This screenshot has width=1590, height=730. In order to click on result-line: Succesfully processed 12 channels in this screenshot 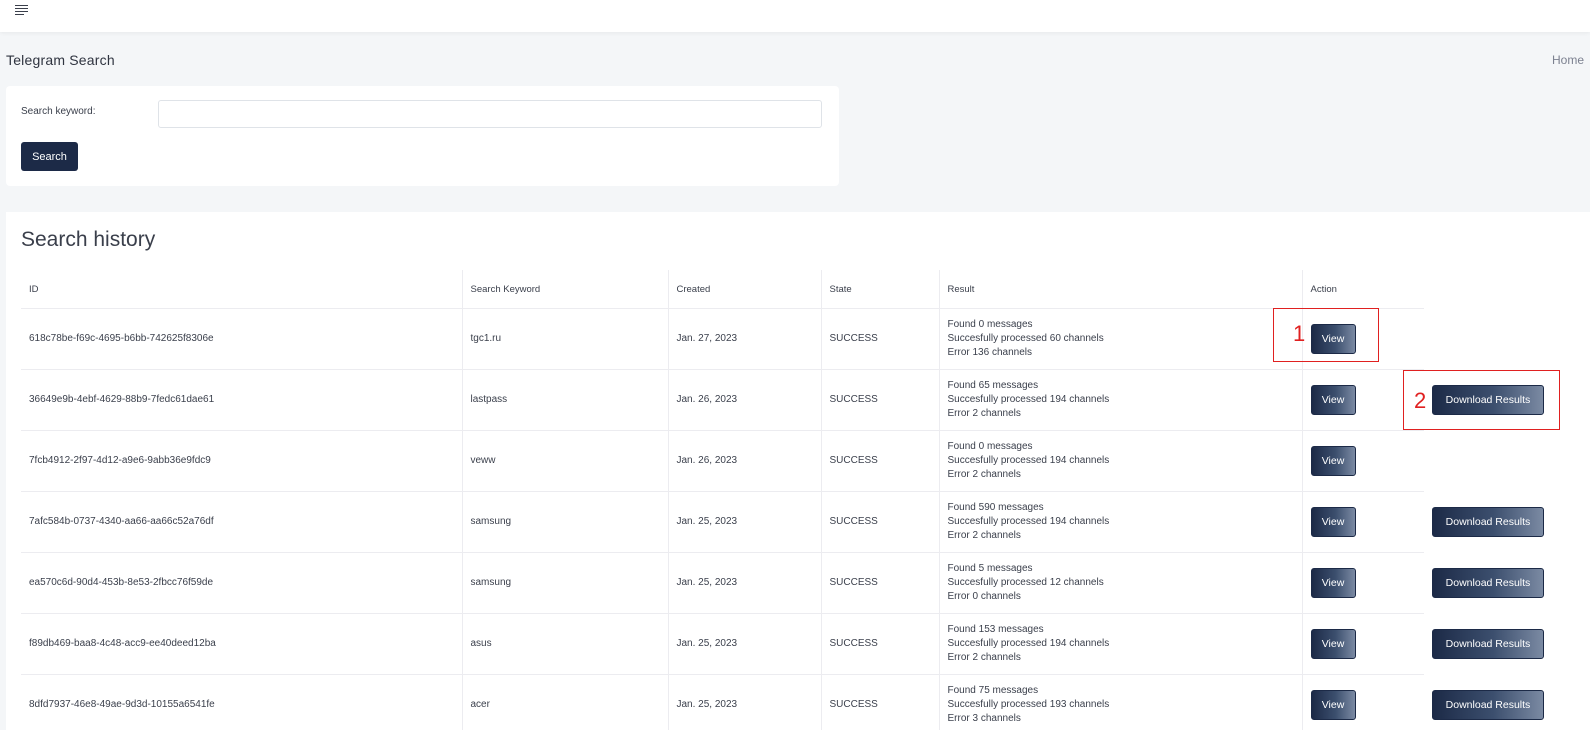, I will do `click(1025, 582)`.